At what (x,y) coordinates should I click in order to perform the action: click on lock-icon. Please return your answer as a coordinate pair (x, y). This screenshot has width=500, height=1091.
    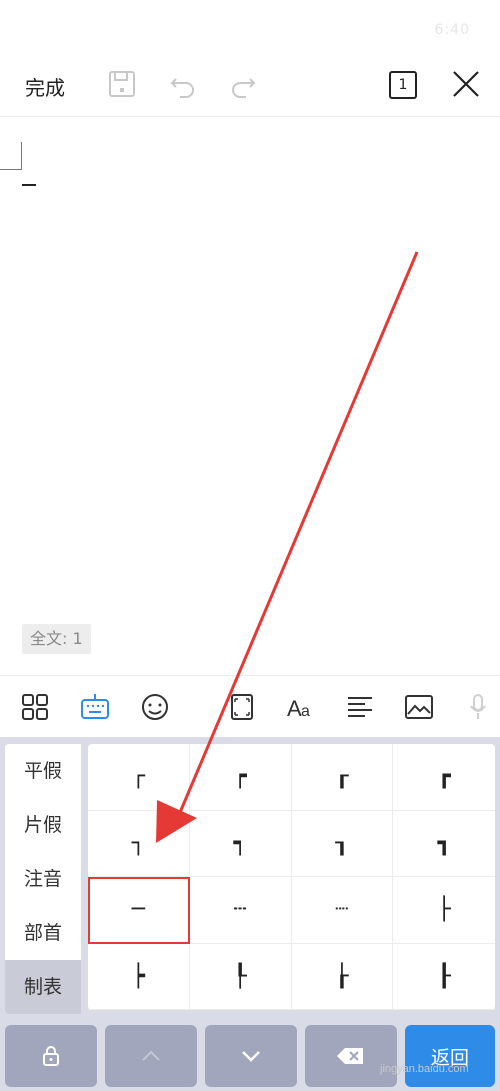
    Looking at the image, I should click on (51, 1056).